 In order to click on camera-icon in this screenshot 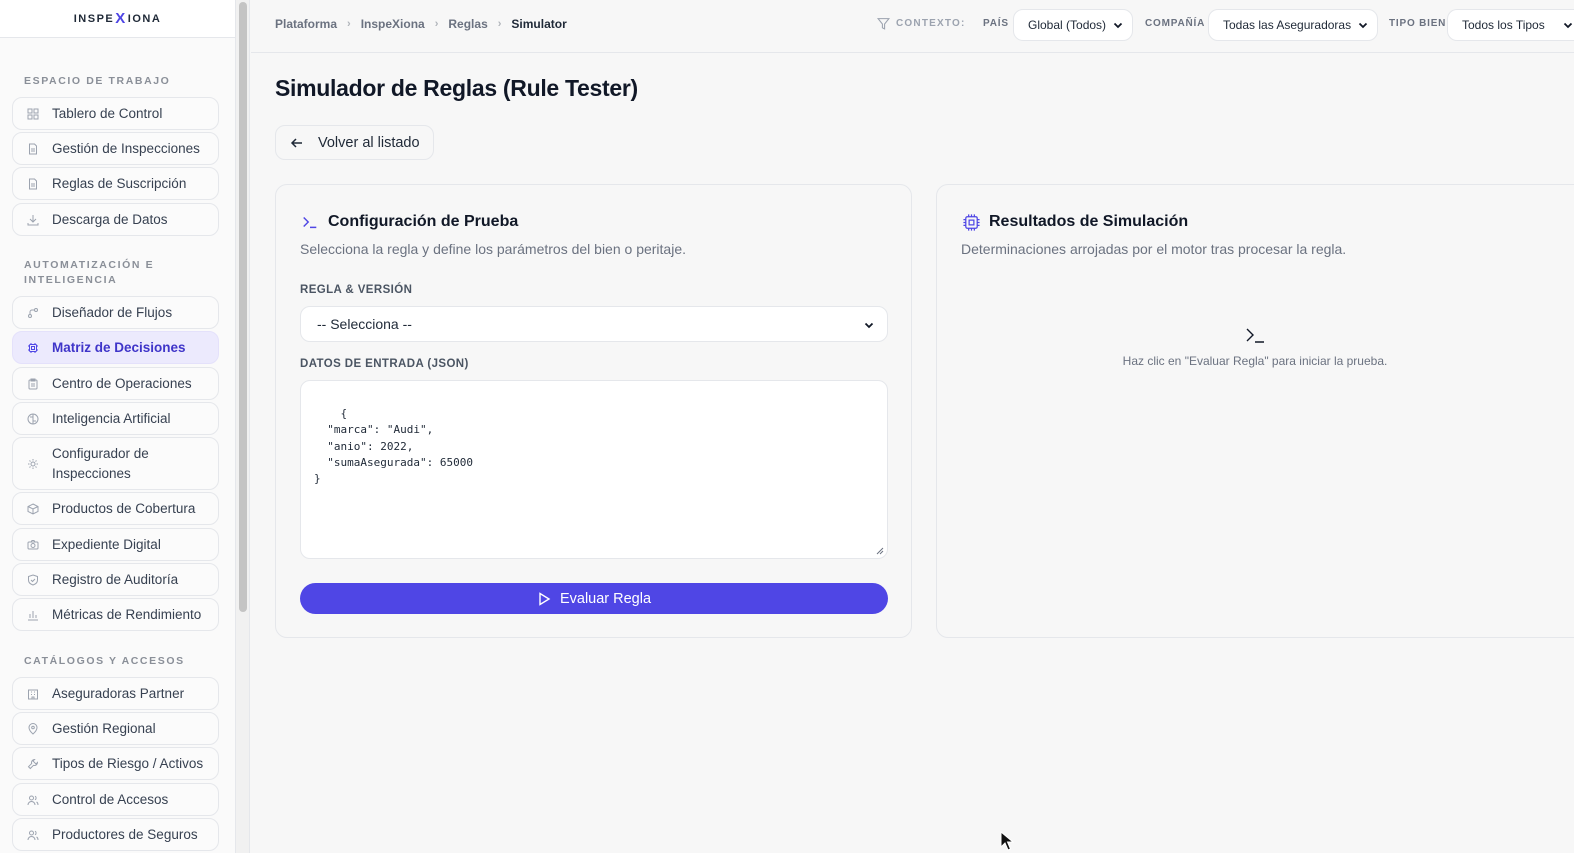, I will do `click(33, 545)`.